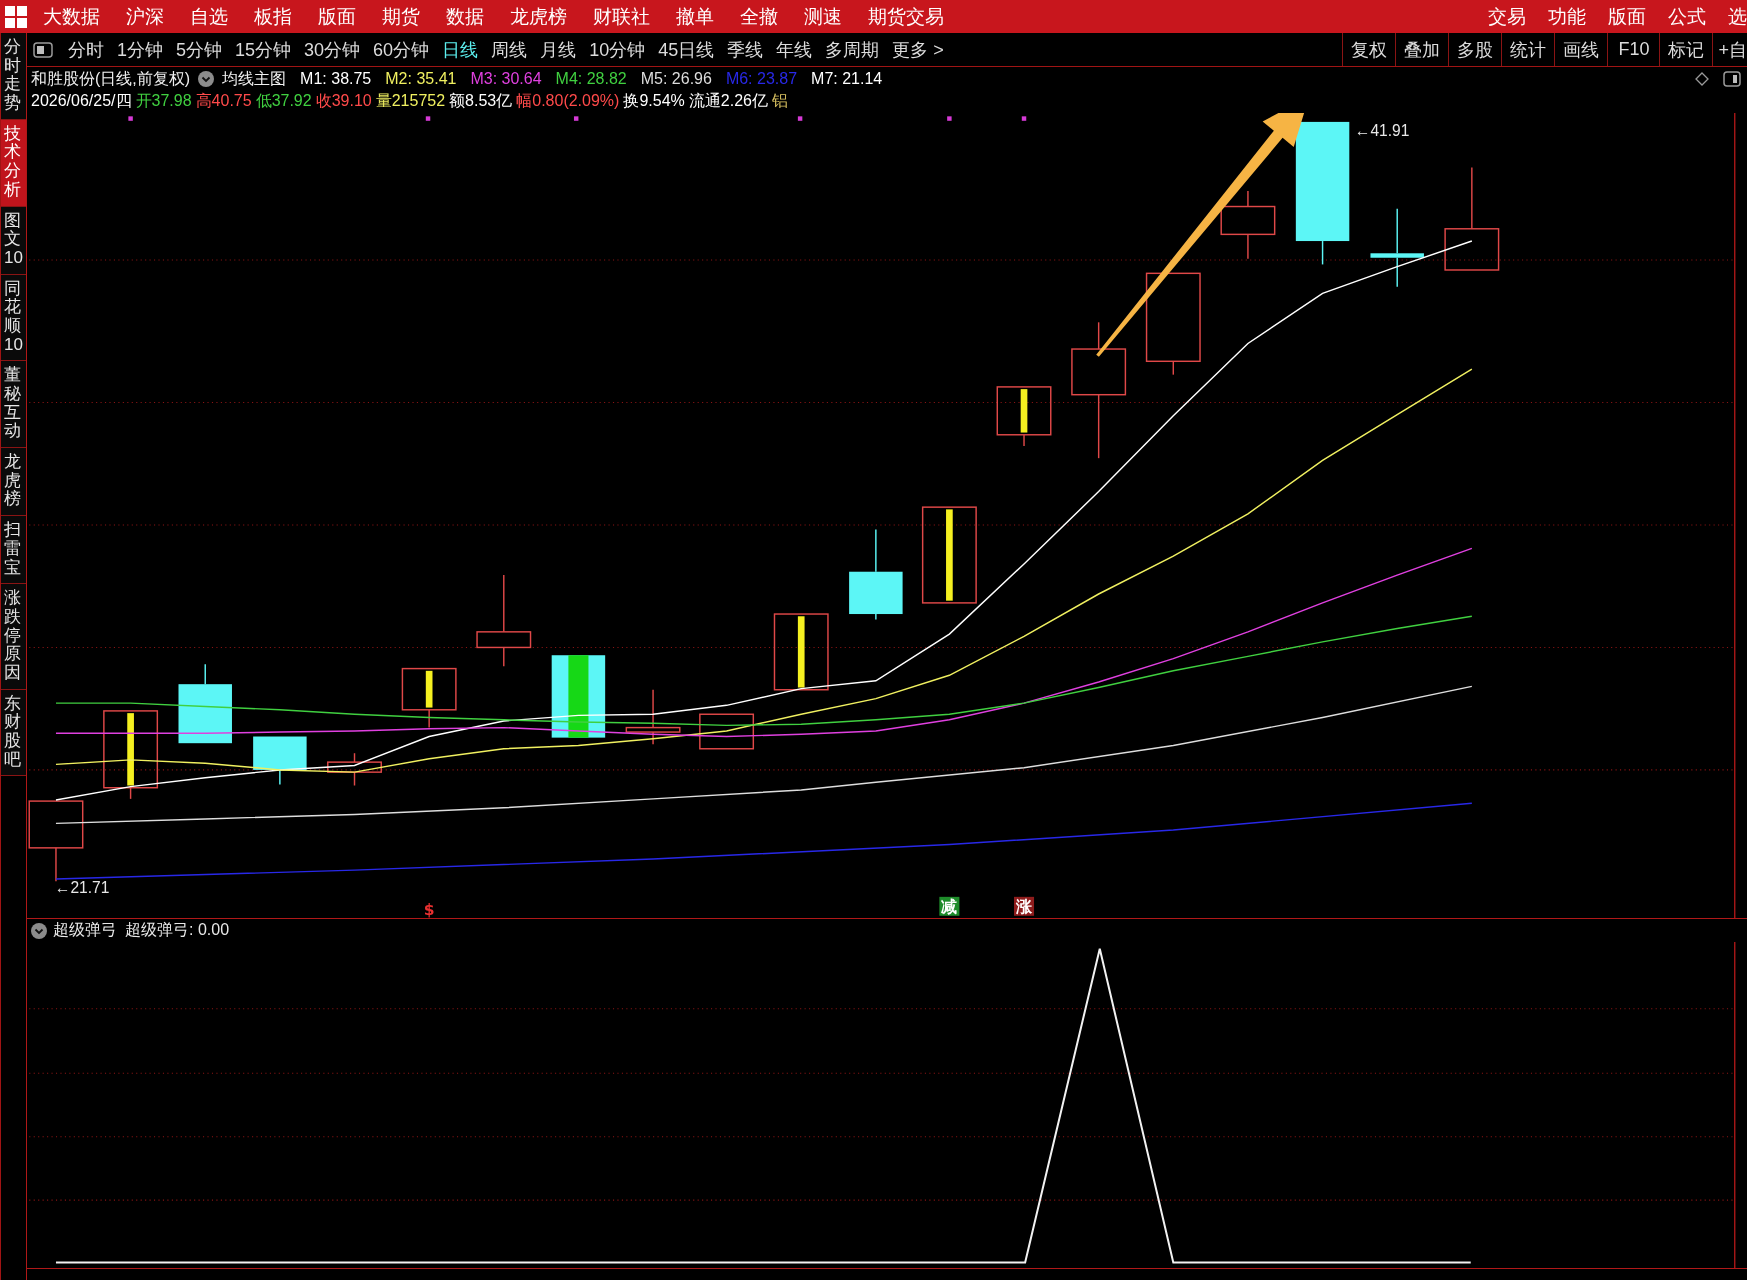 The image size is (1747, 1280). What do you see at coordinates (1024, 906) in the screenshot?
I see `signal-badge: 涨` at bounding box center [1024, 906].